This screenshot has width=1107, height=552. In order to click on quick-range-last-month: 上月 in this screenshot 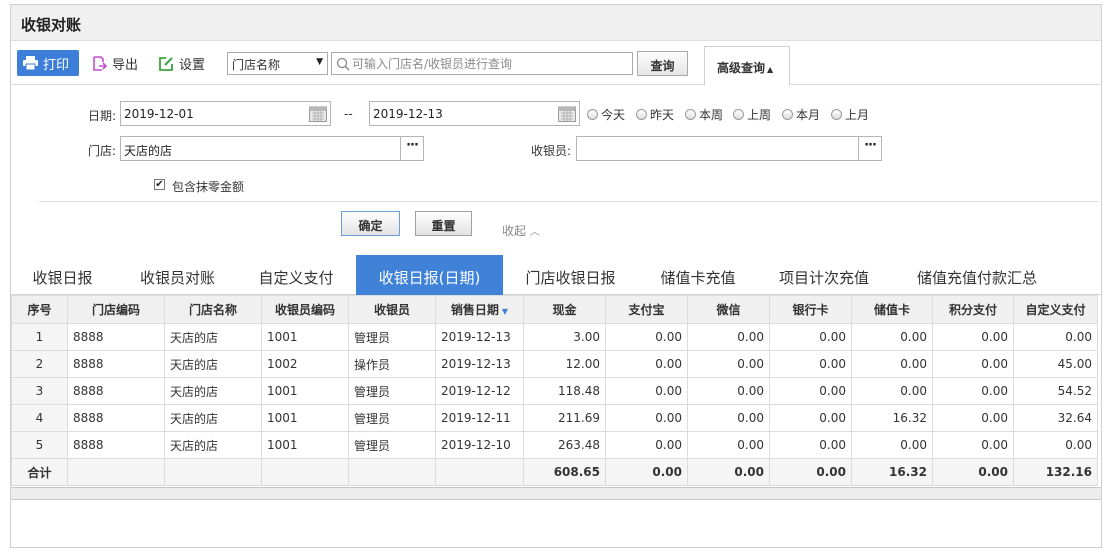, I will do `click(850, 114)`.